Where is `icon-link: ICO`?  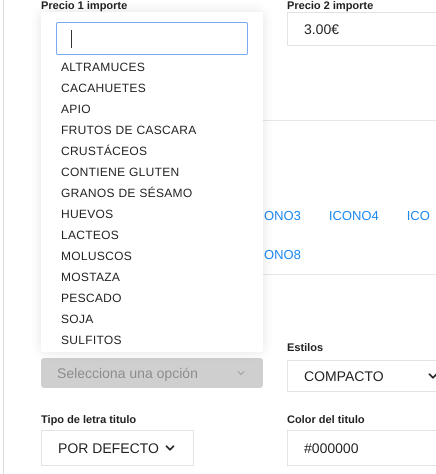
icon-link: ICO is located at coordinates (418, 216).